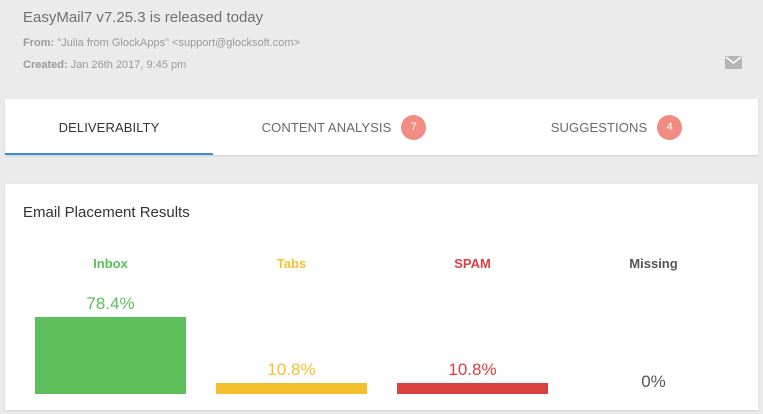  I want to click on tab-deliverability: DELIVERABILTY, so click(109, 127).